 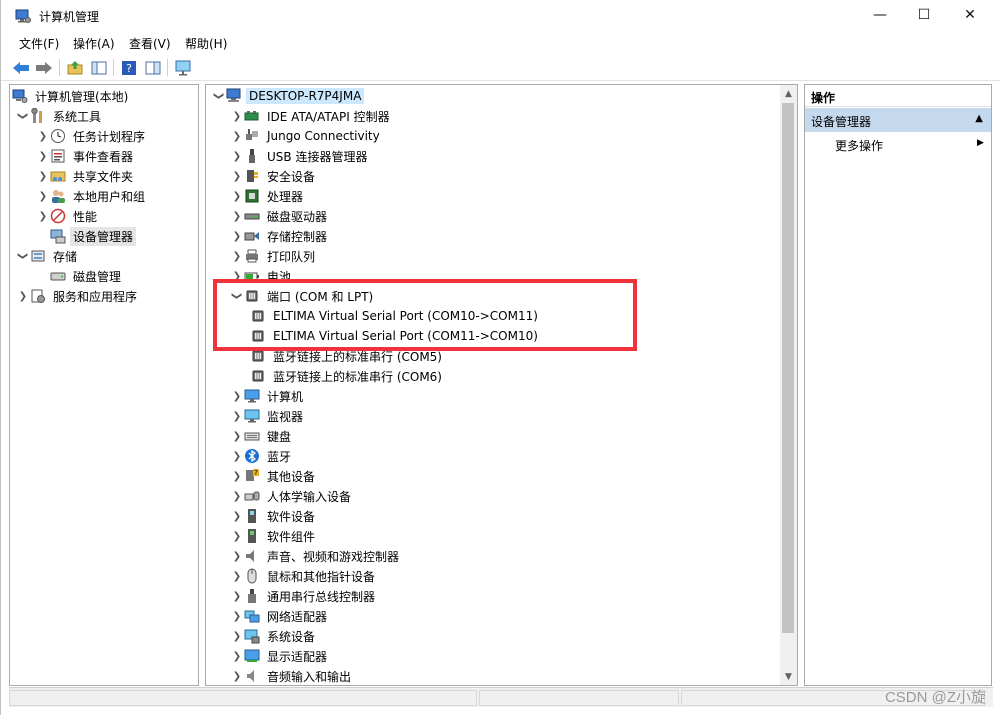 What do you see at coordinates (150, 43) in the screenshot?
I see `menu-view: 查看(V)` at bounding box center [150, 43].